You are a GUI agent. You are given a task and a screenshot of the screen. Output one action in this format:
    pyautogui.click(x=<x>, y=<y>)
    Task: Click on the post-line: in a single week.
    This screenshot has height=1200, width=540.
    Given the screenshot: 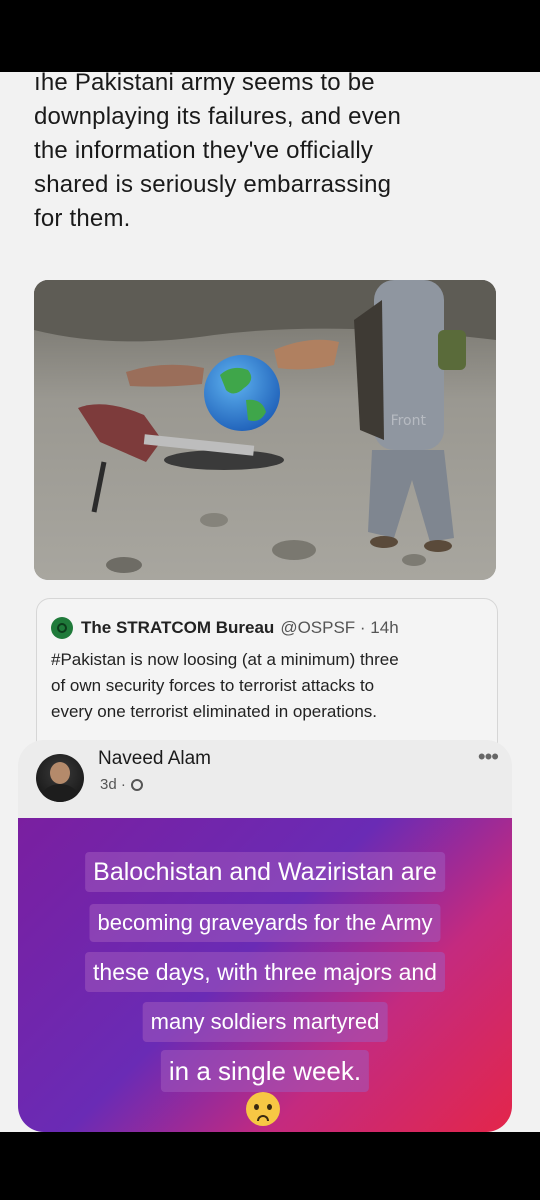 What is the action you would take?
    pyautogui.click(x=265, y=1071)
    